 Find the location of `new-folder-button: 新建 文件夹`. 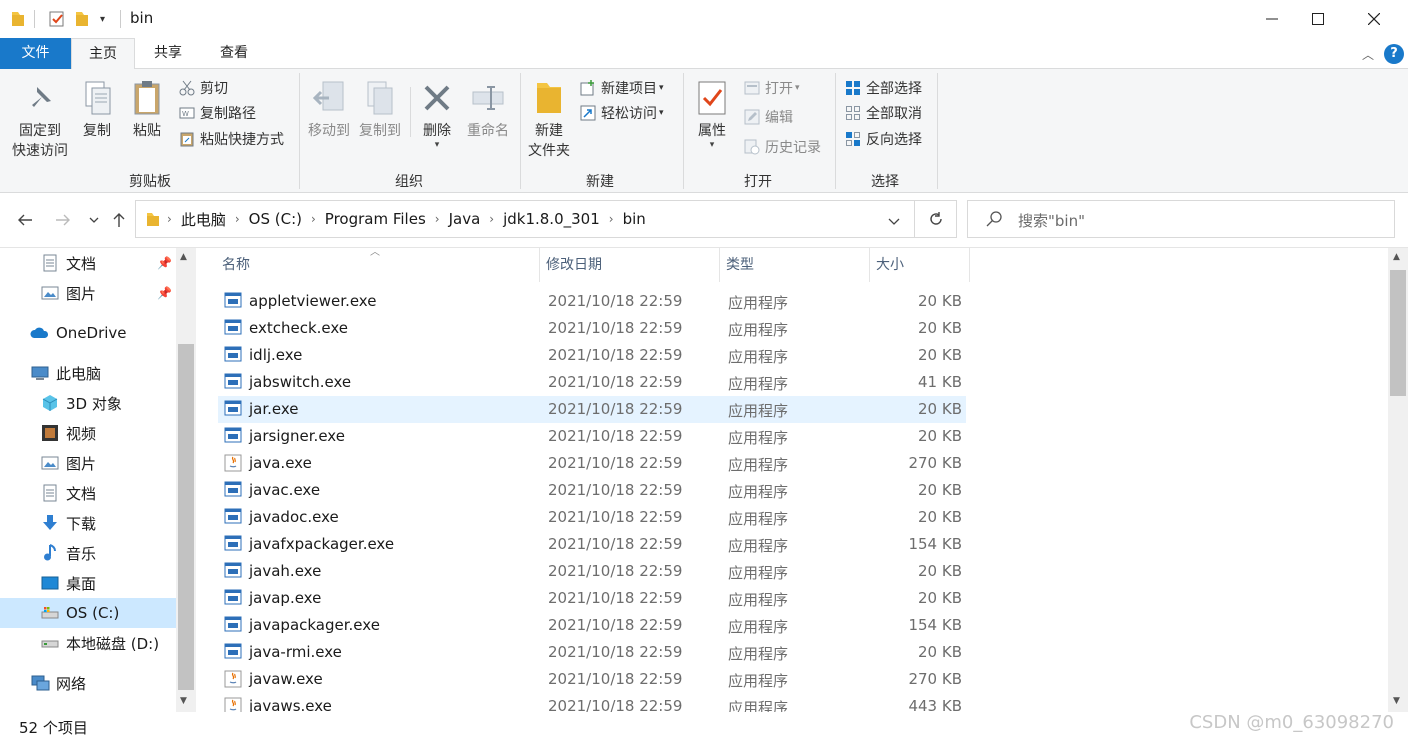

new-folder-button: 新建 文件夹 is located at coordinates (549, 120).